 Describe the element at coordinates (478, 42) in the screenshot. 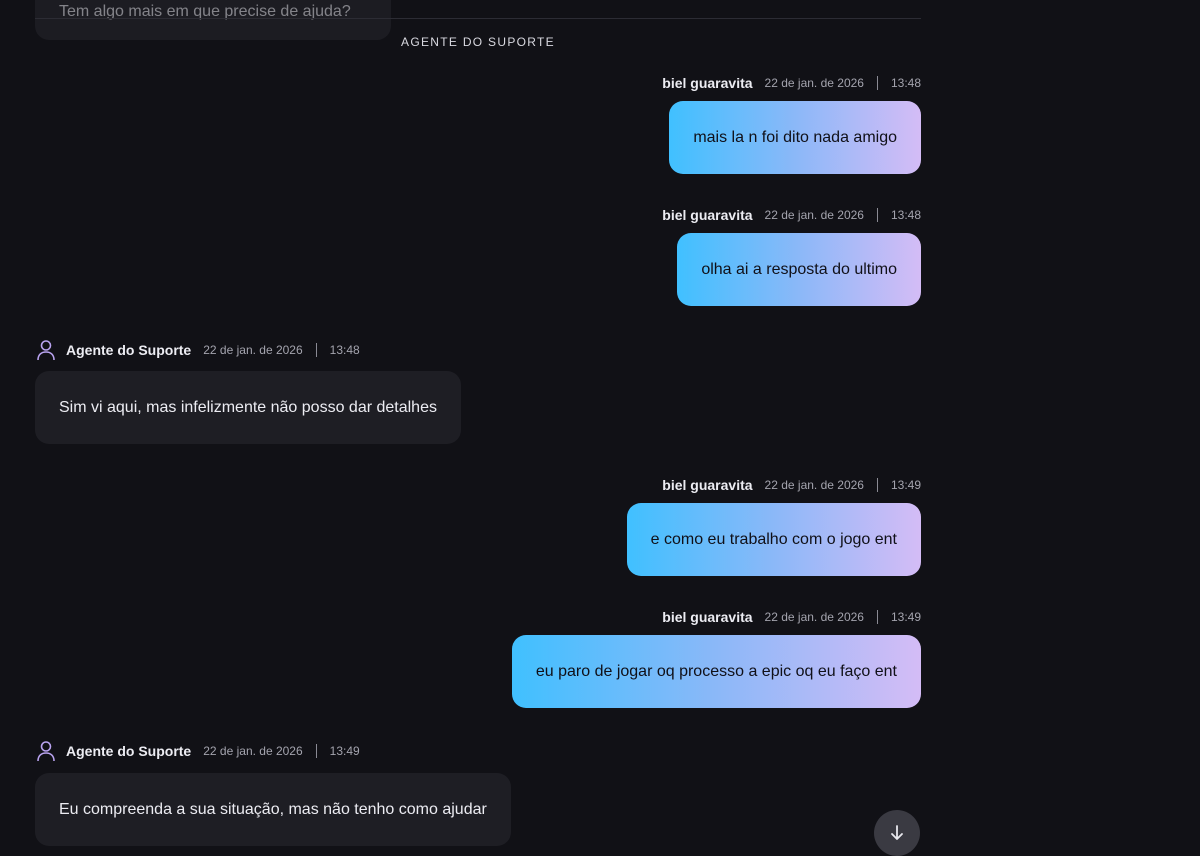

I see `agent-divider-label: AGENTE DO SUPORTE` at that location.